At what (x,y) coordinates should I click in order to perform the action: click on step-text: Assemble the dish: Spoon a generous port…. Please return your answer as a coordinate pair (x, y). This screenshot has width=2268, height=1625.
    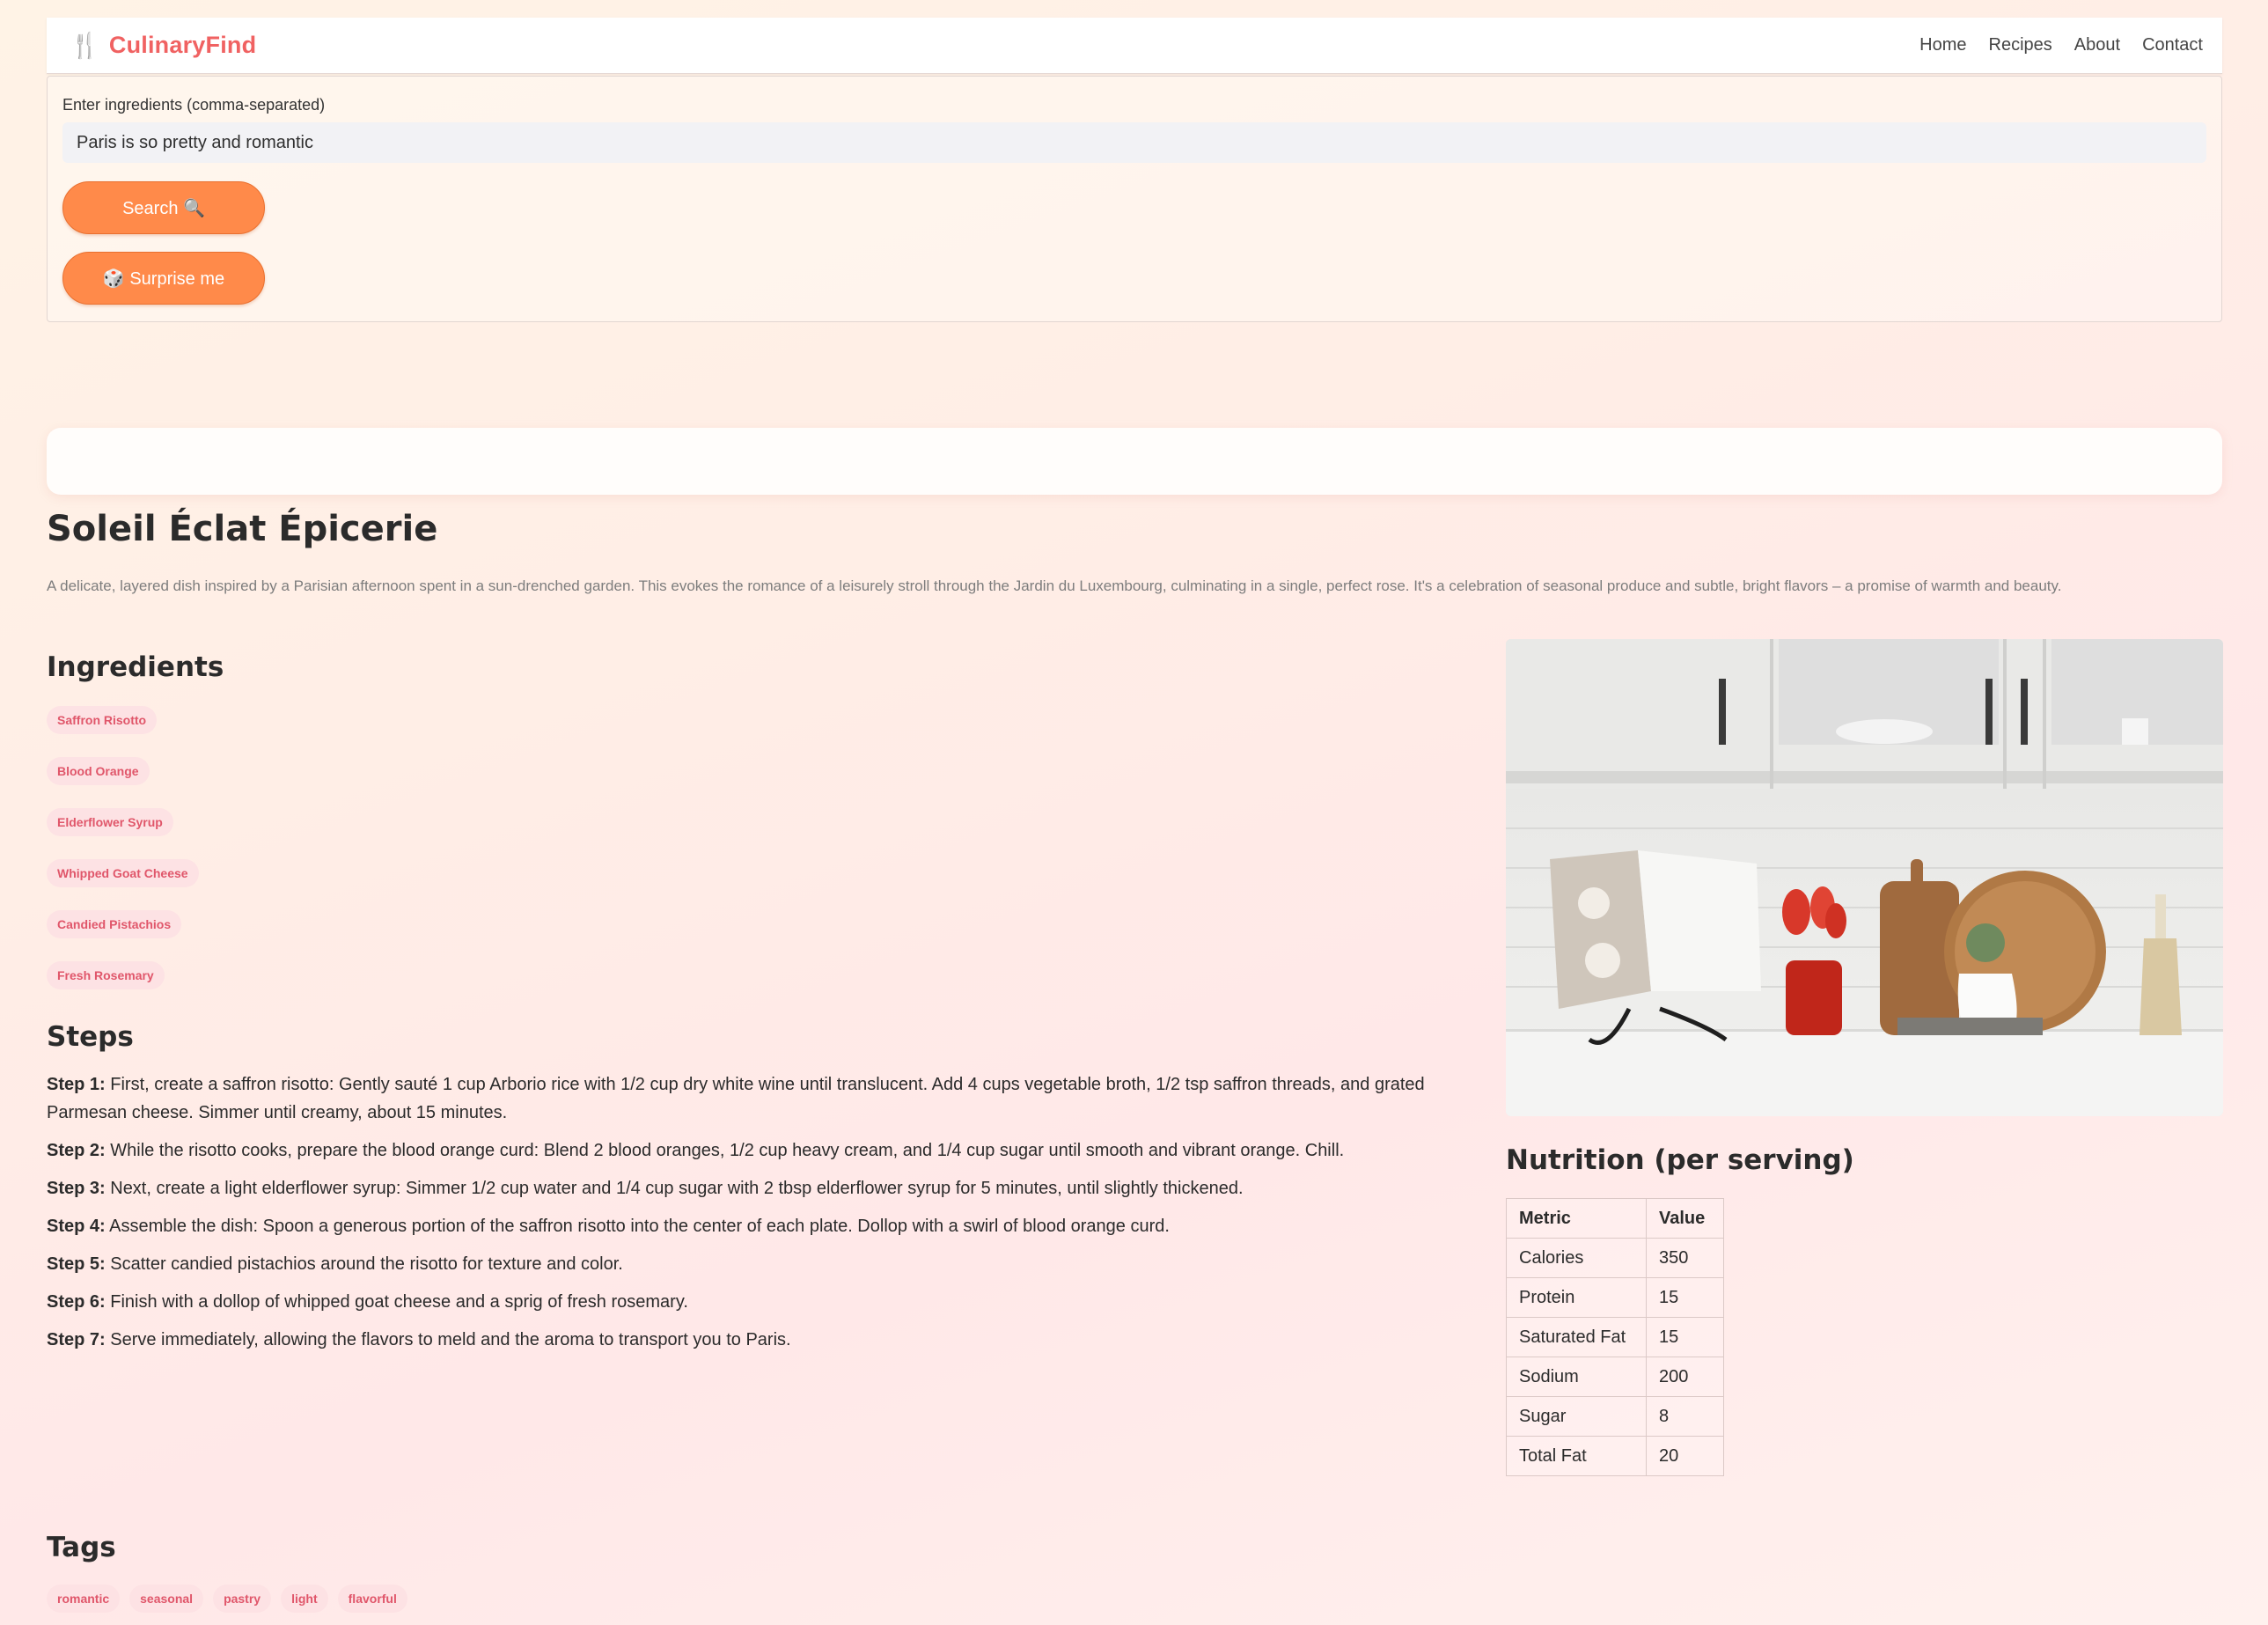
    Looking at the image, I should click on (638, 1226).